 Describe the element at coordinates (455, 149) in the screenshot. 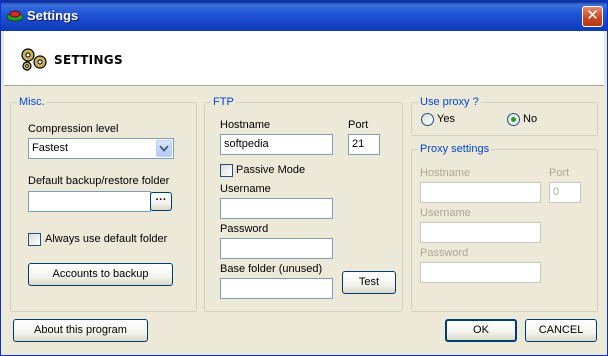

I see `proxy-settings-legend: Proxy settings` at that location.